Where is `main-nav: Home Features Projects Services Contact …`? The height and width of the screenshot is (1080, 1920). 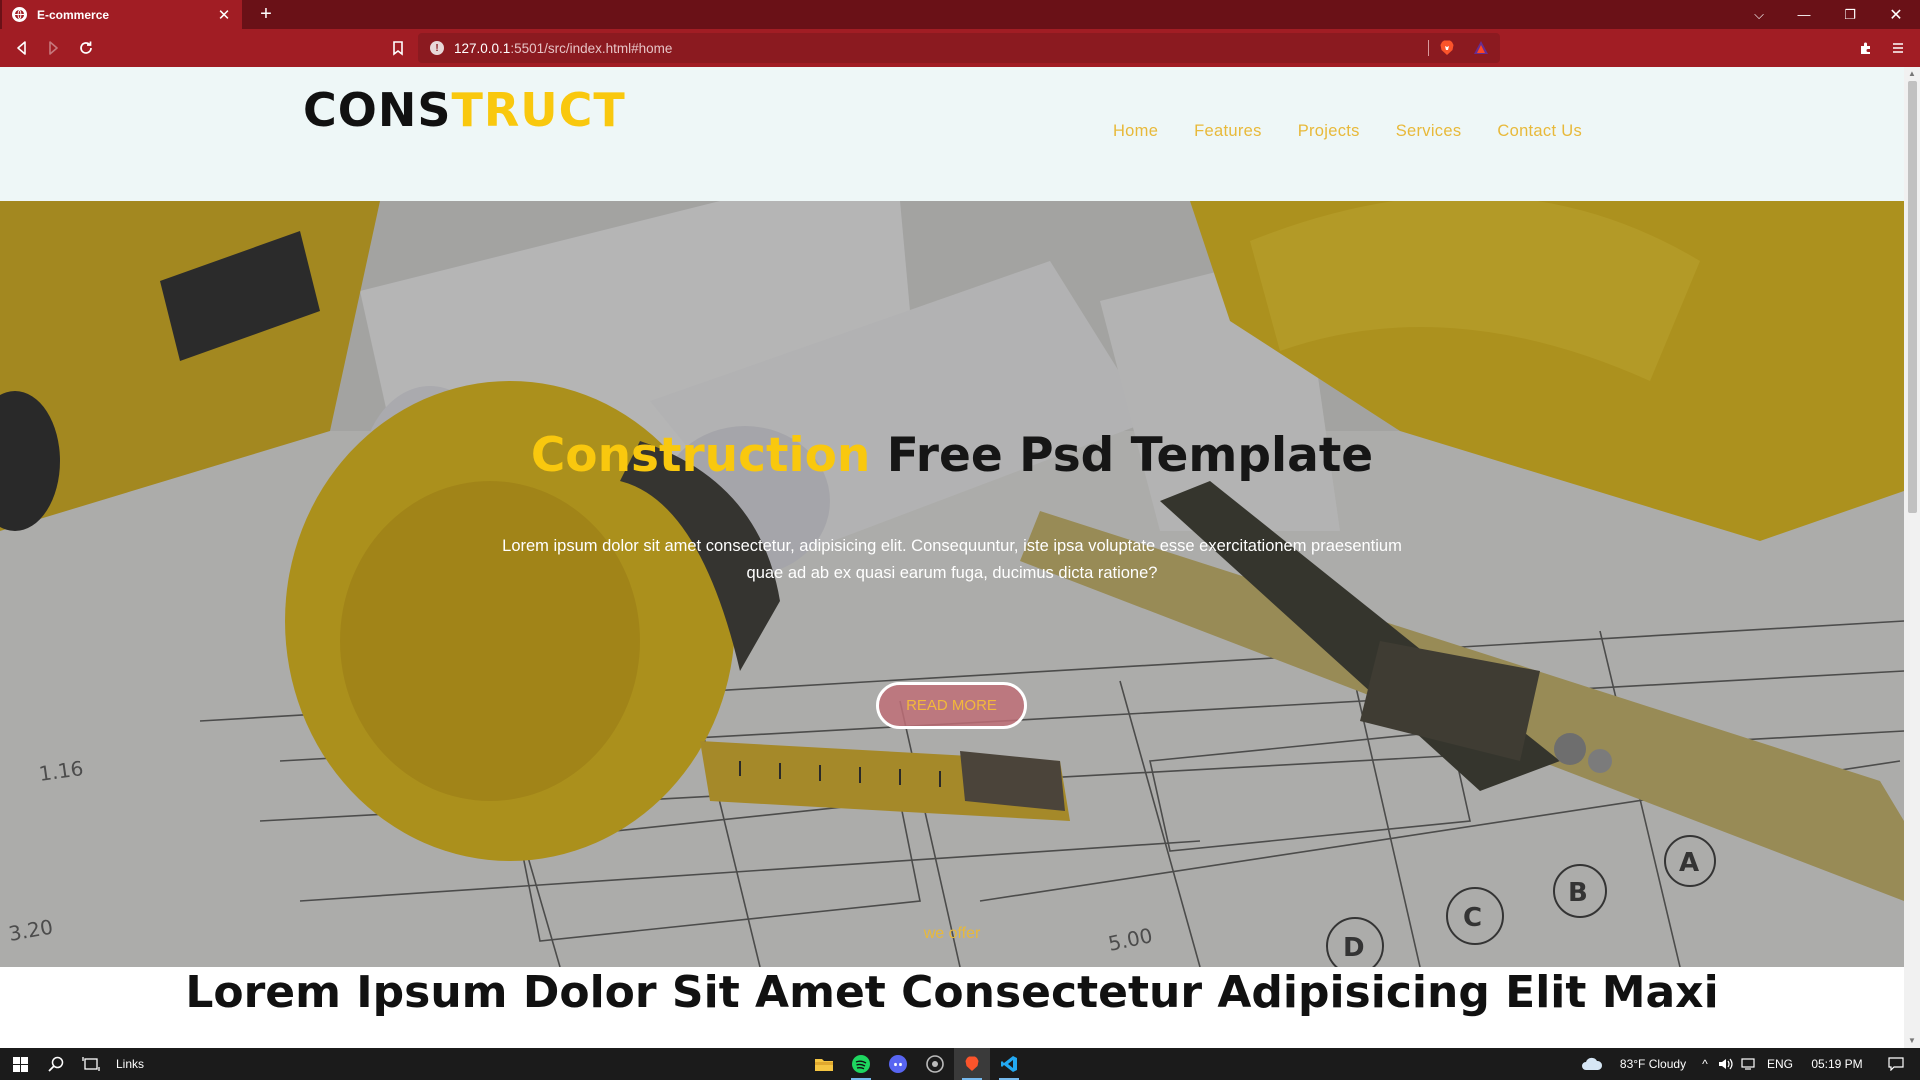
main-nav: Home Features Projects Services Contact … is located at coordinates (1347, 131).